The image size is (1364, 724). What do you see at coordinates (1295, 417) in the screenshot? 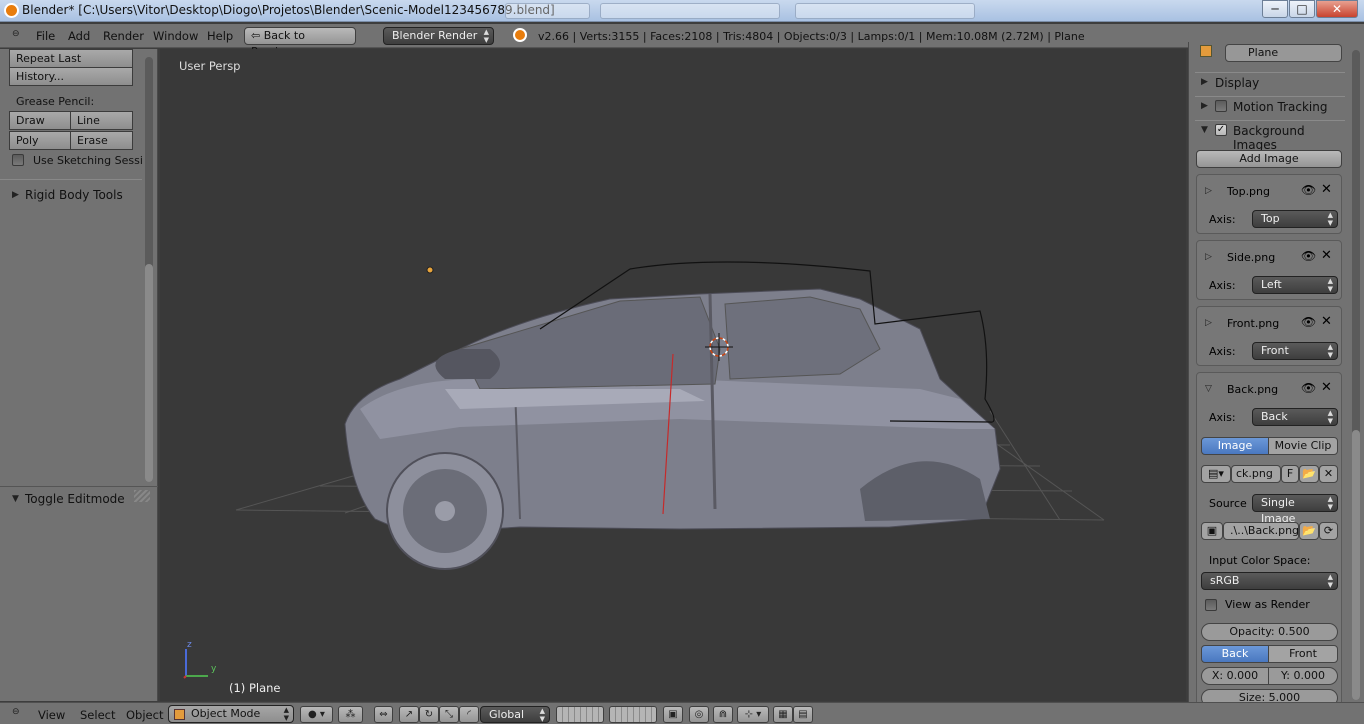
I see `axis-dropdown: Back ▲ ▼` at bounding box center [1295, 417].